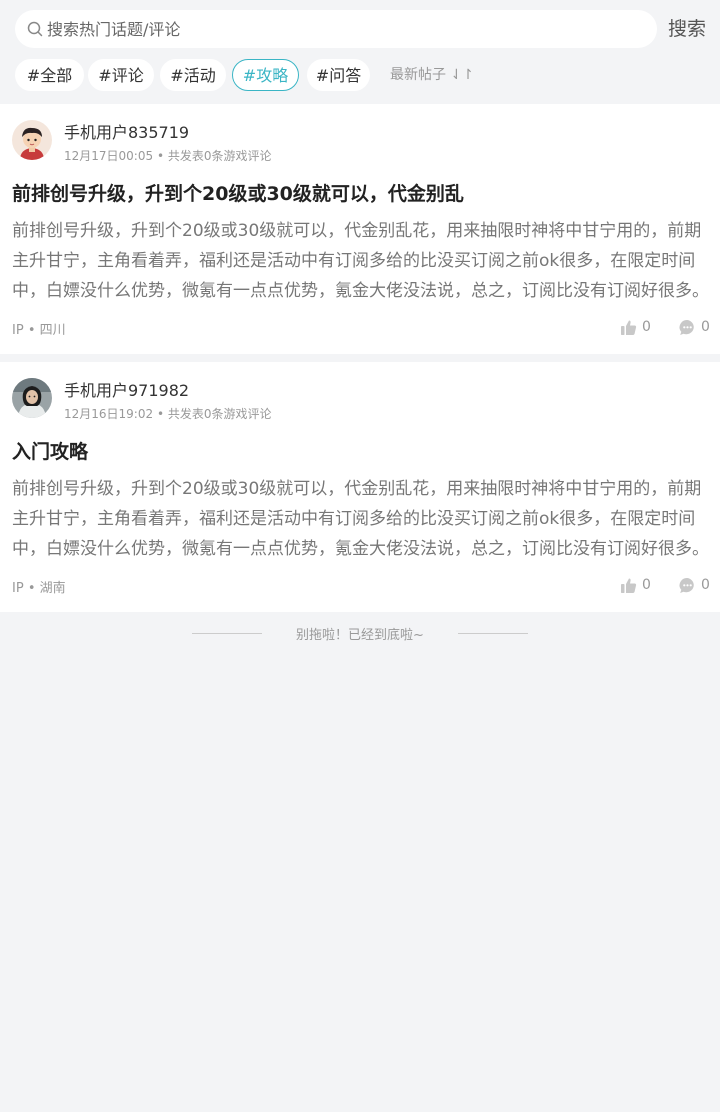  I want to click on location-text: 四川, so click(52, 330).